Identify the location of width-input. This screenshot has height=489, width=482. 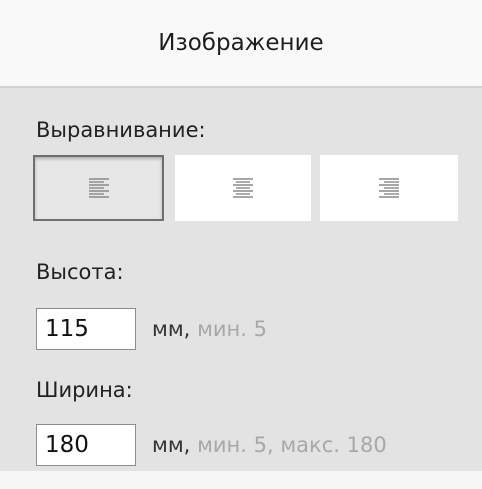
(86, 445).